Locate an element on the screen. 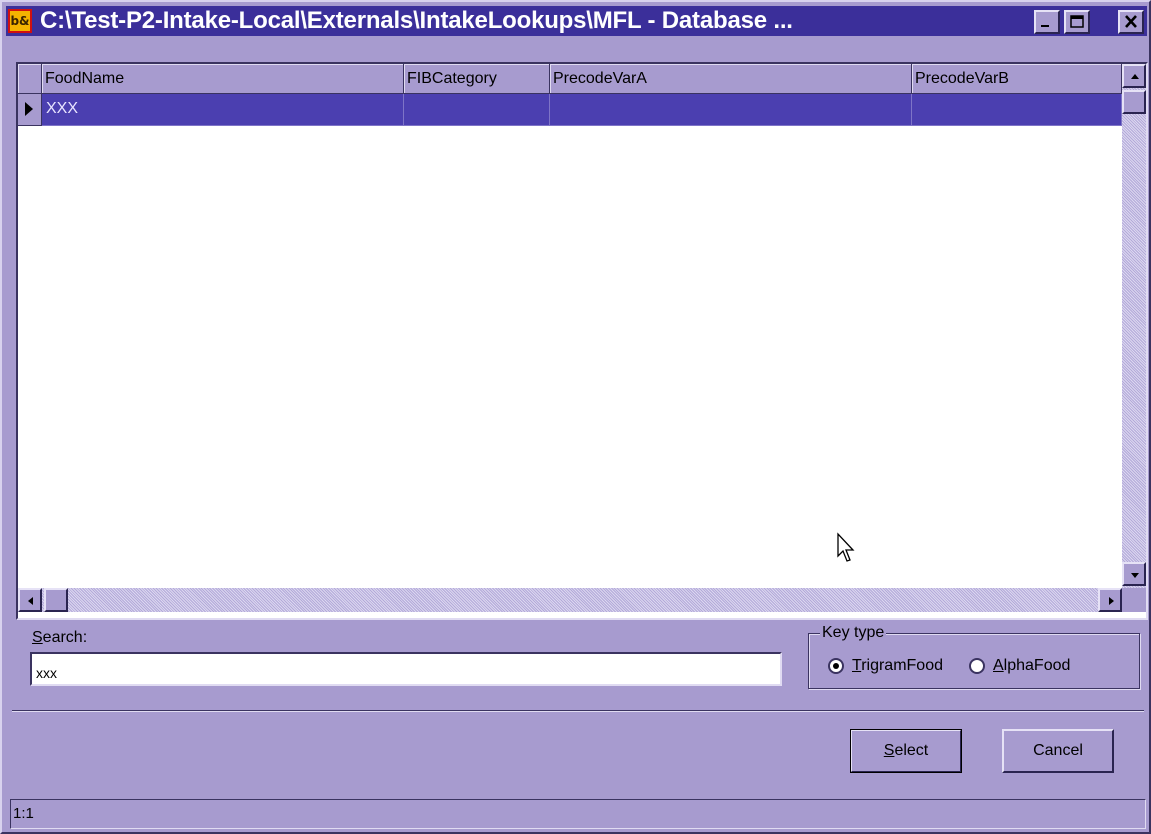  radio-trigramfood-rest: rigramFood is located at coordinates (902, 665).